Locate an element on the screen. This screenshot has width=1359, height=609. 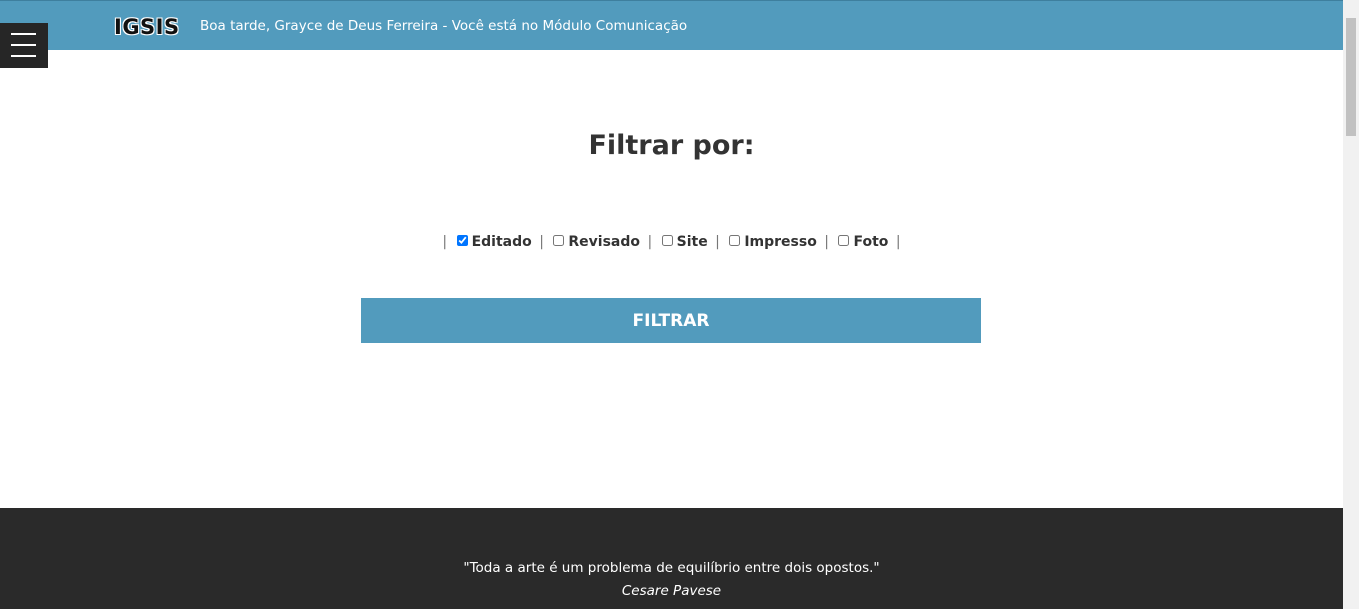
checkbox-editado is located at coordinates (462, 240).